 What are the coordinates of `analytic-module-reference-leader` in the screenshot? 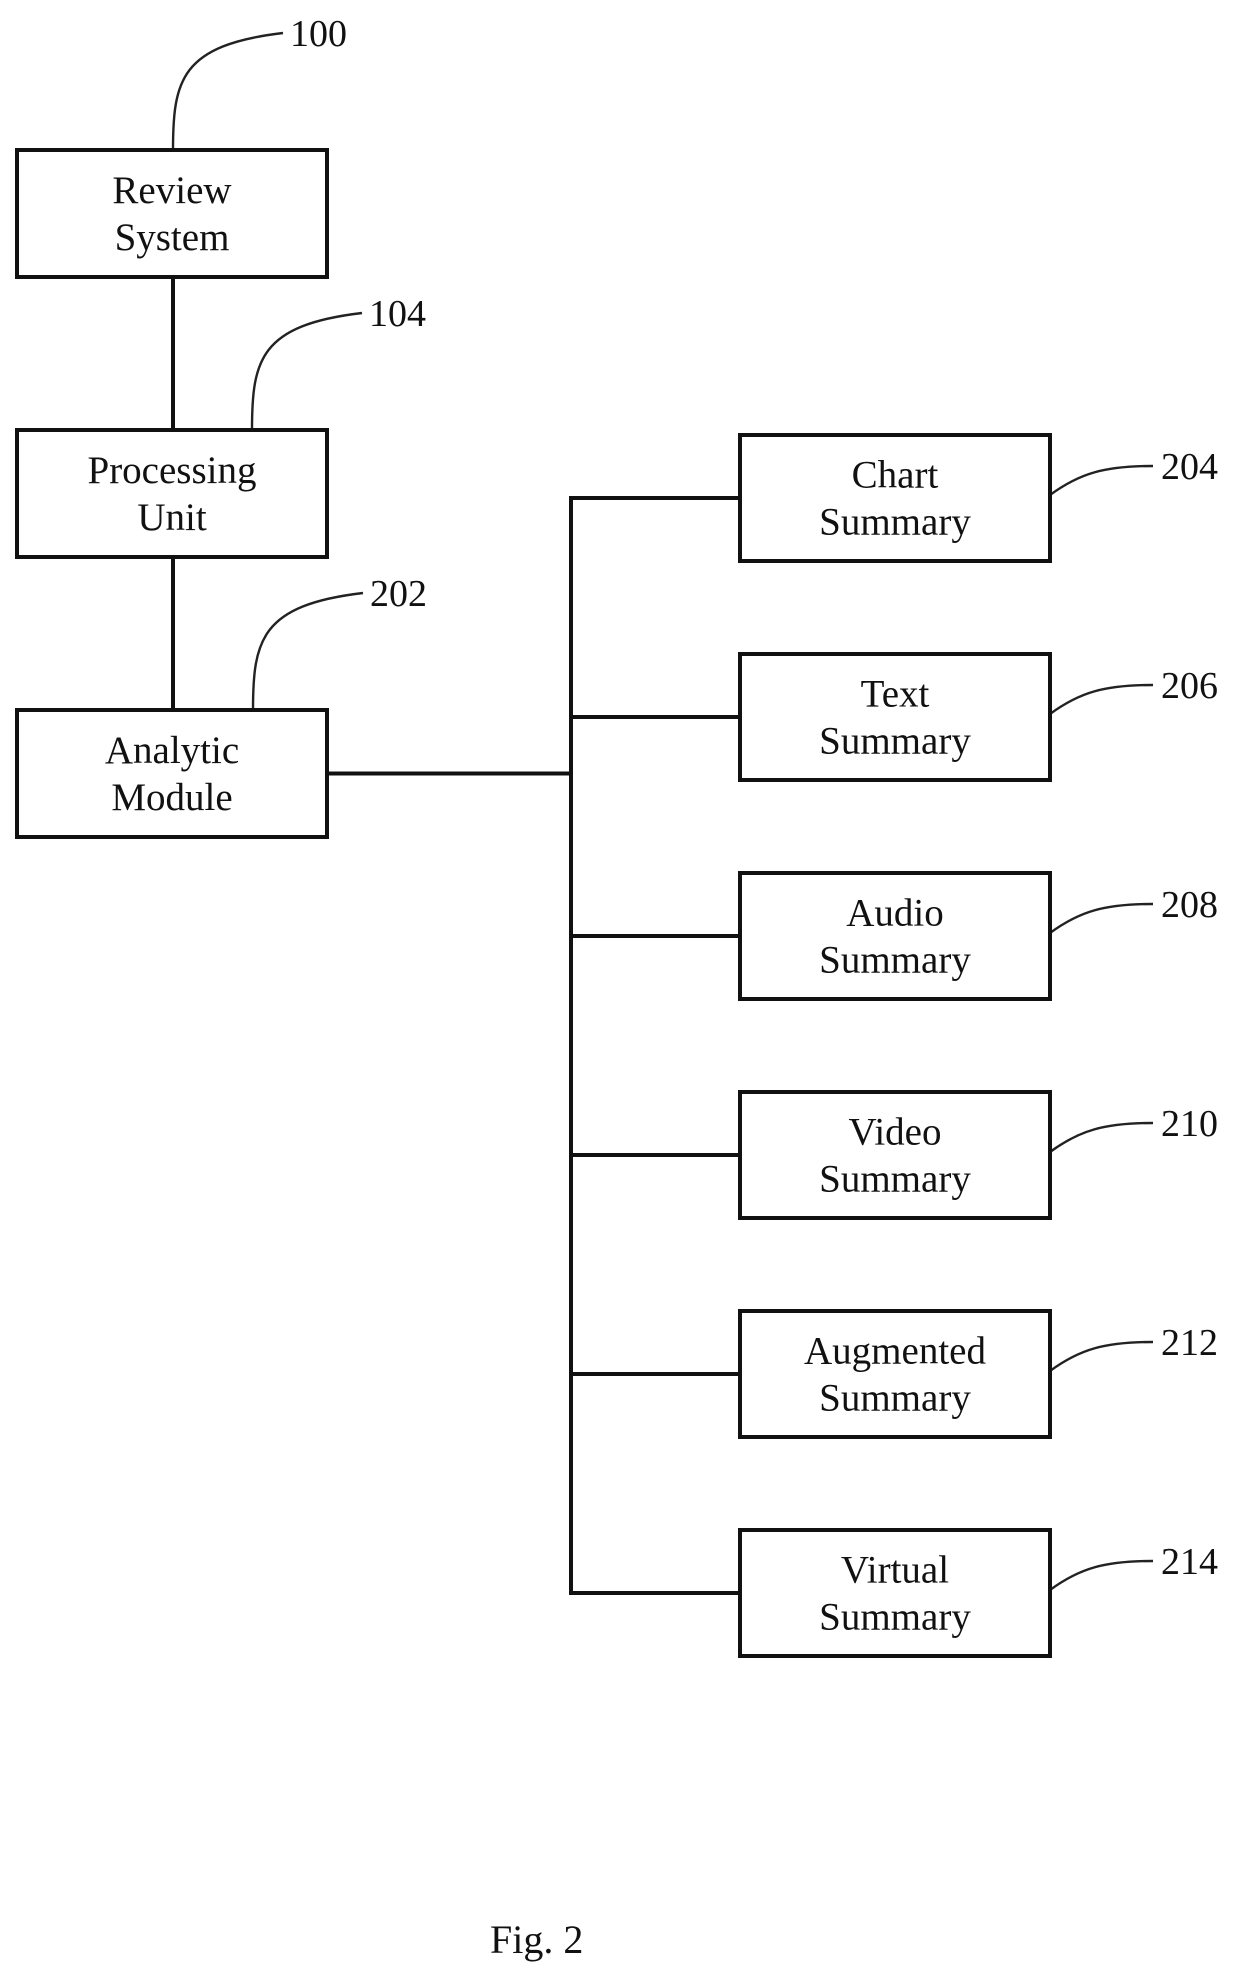 It's located at (307, 651).